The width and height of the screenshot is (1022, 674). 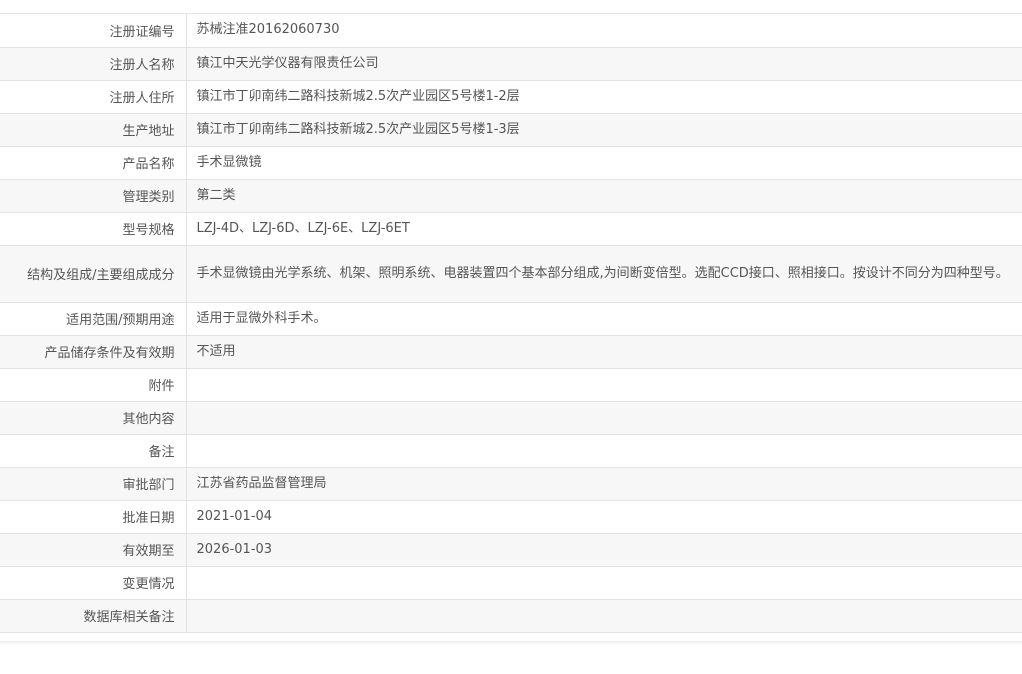 I want to click on bottom-divider, so click(x=511, y=642).